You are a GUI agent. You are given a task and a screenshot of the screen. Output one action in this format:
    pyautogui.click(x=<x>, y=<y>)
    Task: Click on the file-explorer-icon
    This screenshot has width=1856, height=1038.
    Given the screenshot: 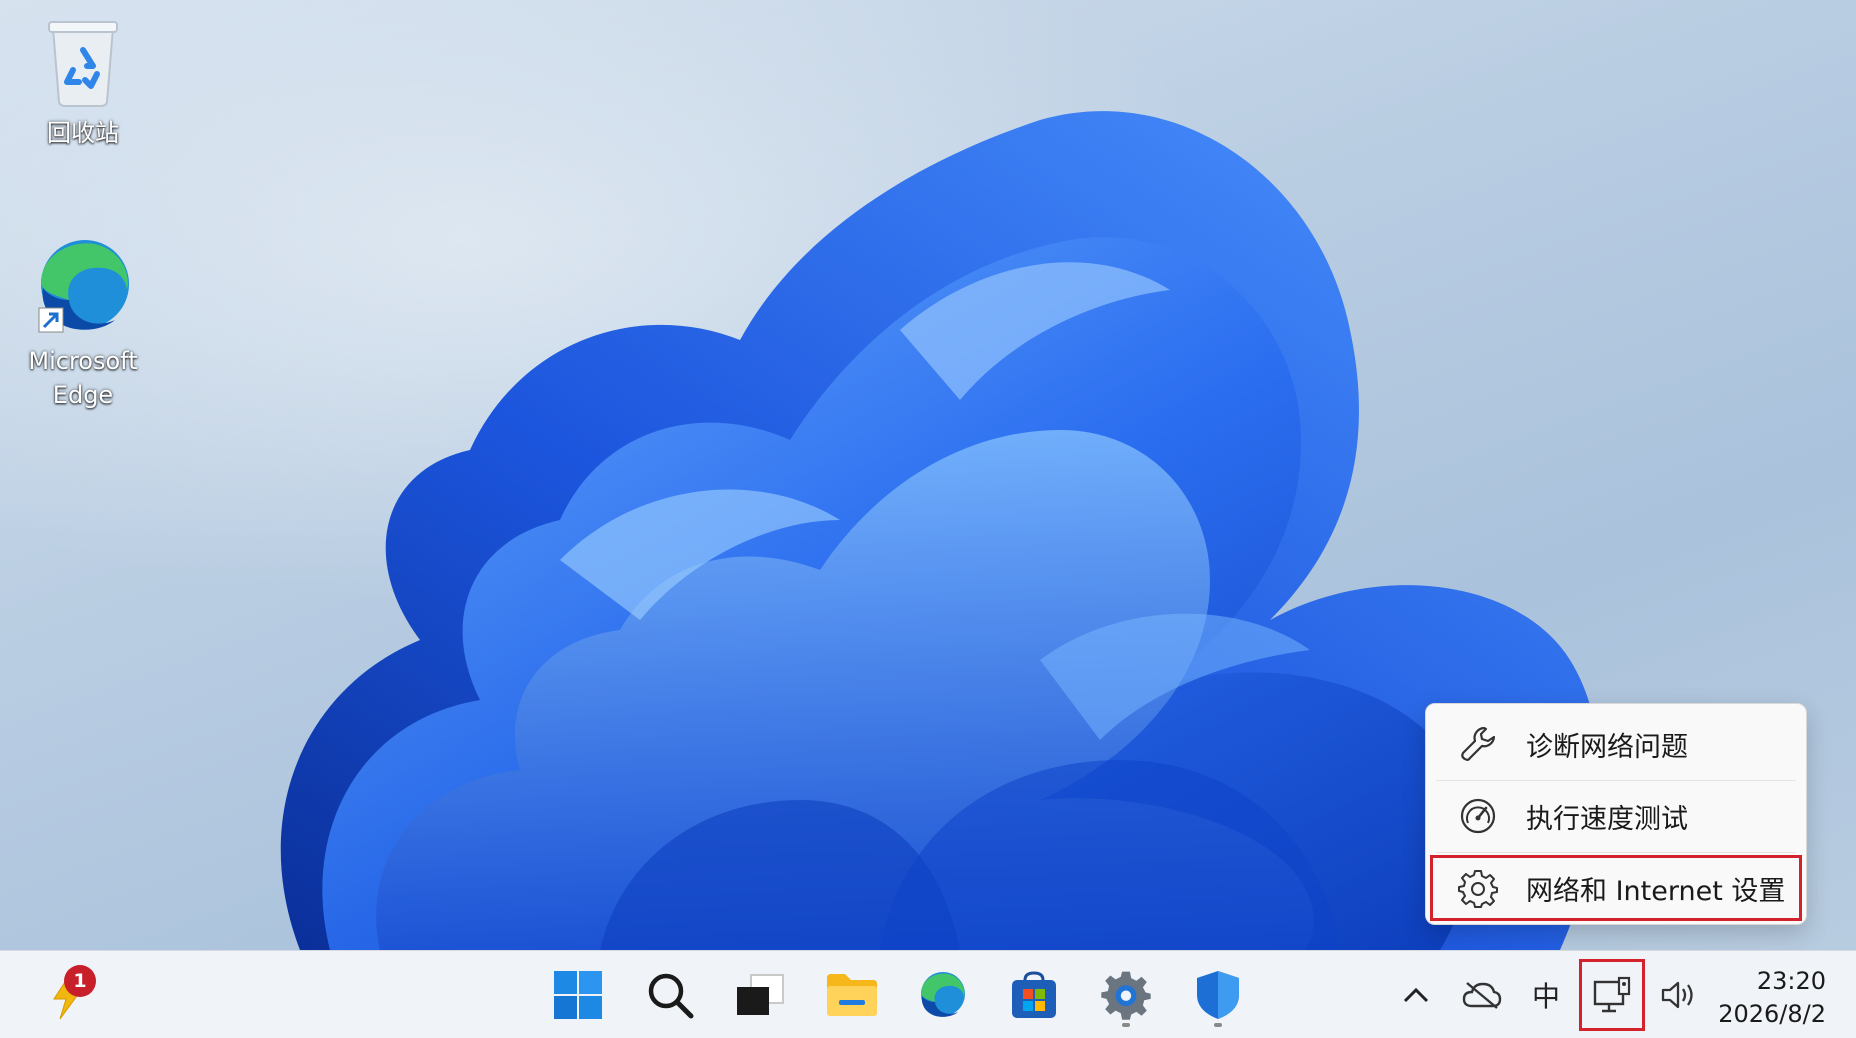 What is the action you would take?
    pyautogui.click(x=852, y=995)
    